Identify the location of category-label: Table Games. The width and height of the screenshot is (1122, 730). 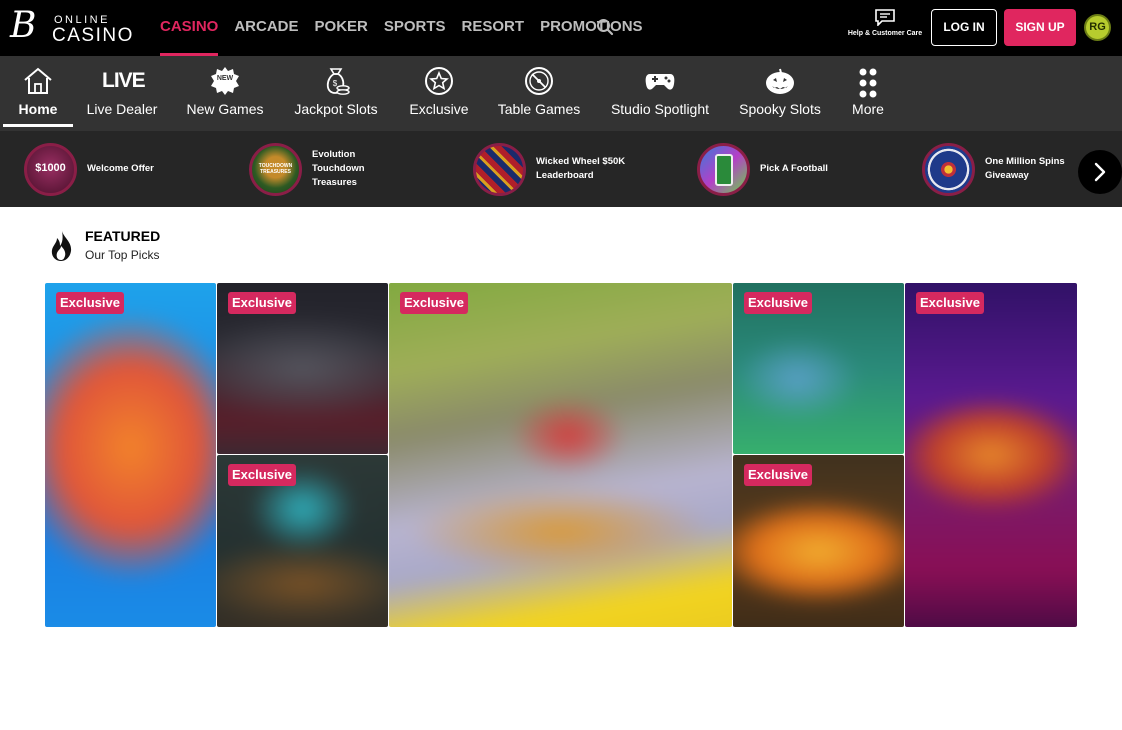
(539, 109).